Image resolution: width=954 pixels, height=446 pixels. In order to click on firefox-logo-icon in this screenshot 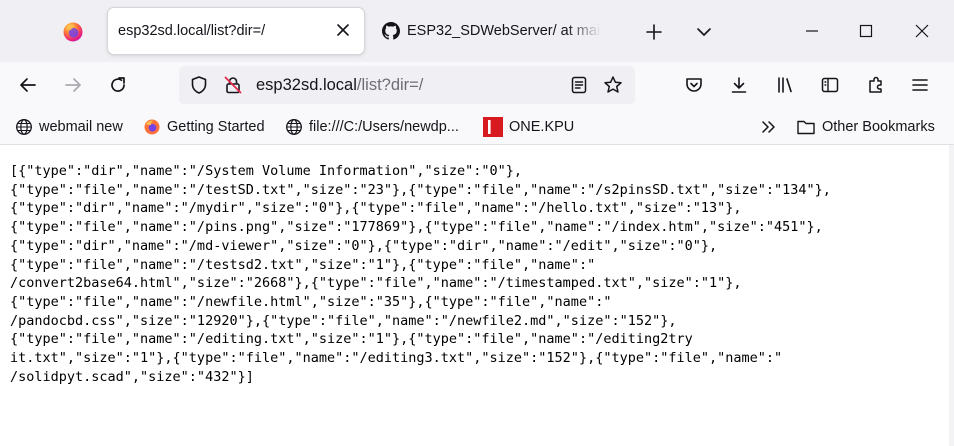, I will do `click(73, 32)`.